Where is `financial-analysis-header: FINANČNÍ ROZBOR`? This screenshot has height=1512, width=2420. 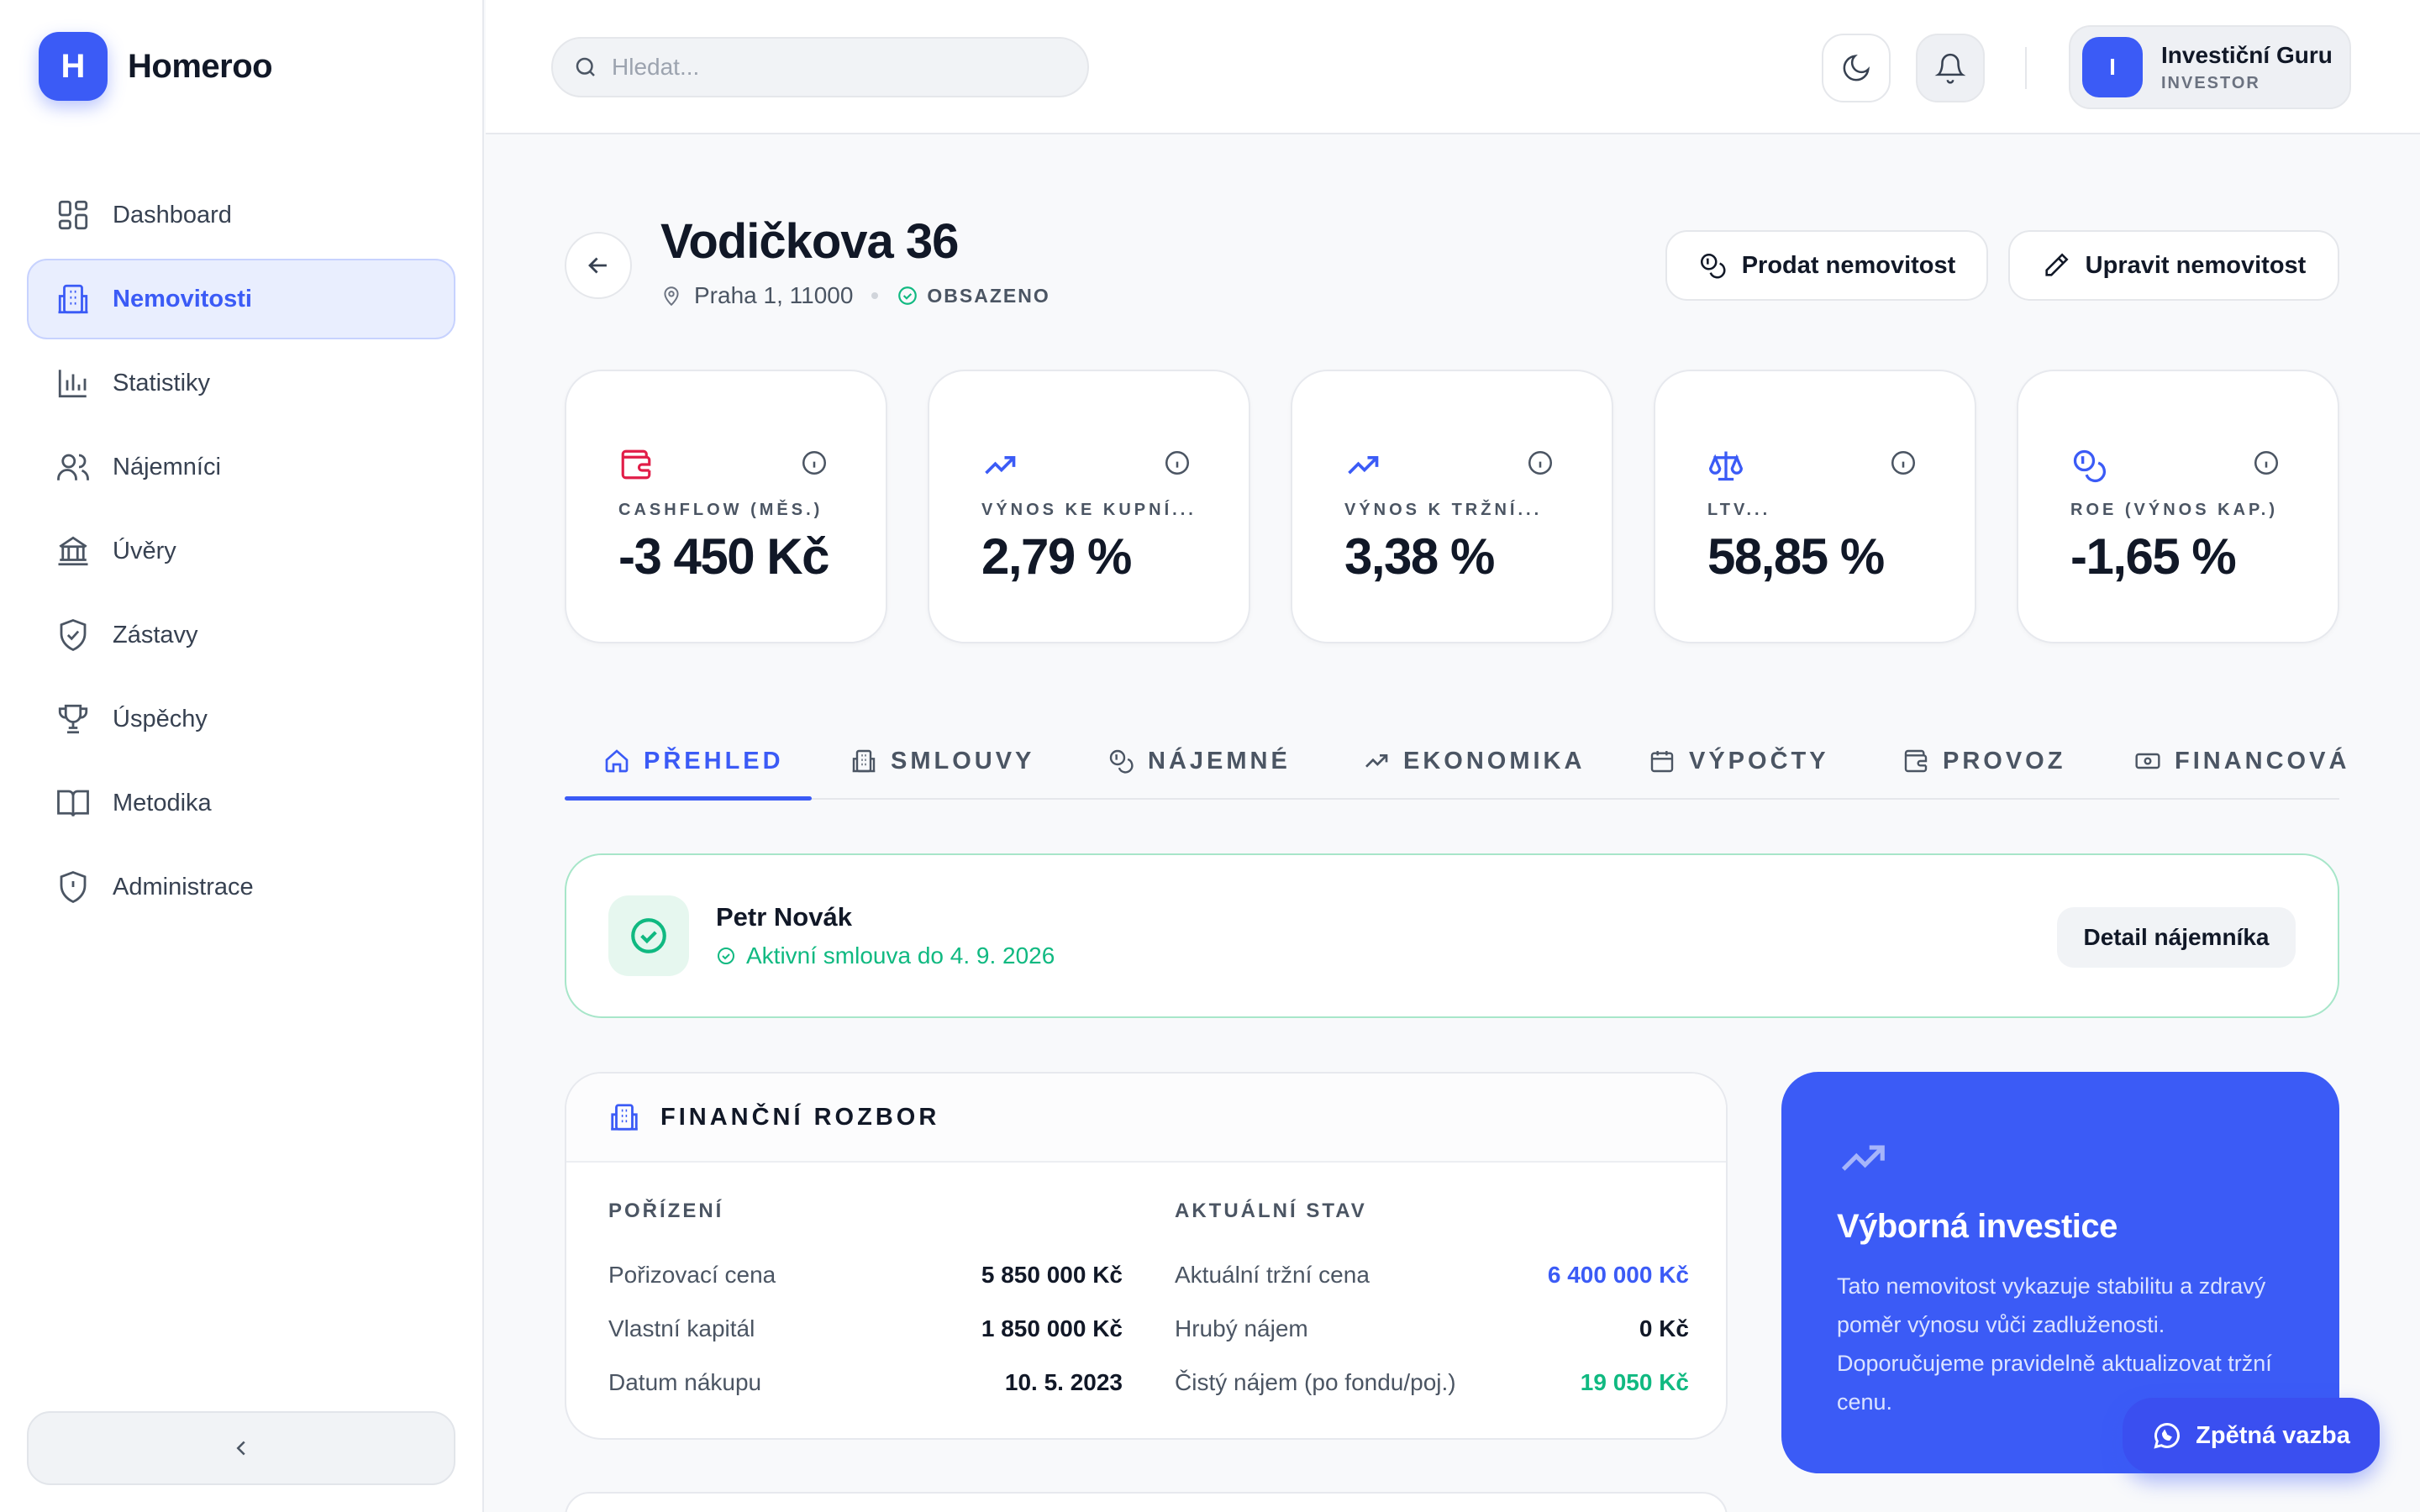 financial-analysis-header: FINANČNÍ ROZBOR is located at coordinates (1146, 1118).